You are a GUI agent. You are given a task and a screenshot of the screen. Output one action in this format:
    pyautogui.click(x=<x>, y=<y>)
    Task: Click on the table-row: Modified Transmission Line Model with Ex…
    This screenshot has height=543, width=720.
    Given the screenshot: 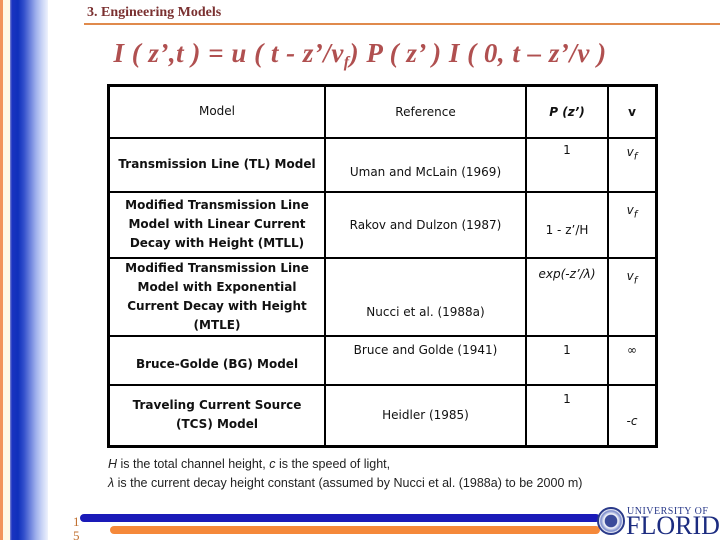 What is the action you would take?
    pyautogui.click(x=382, y=296)
    